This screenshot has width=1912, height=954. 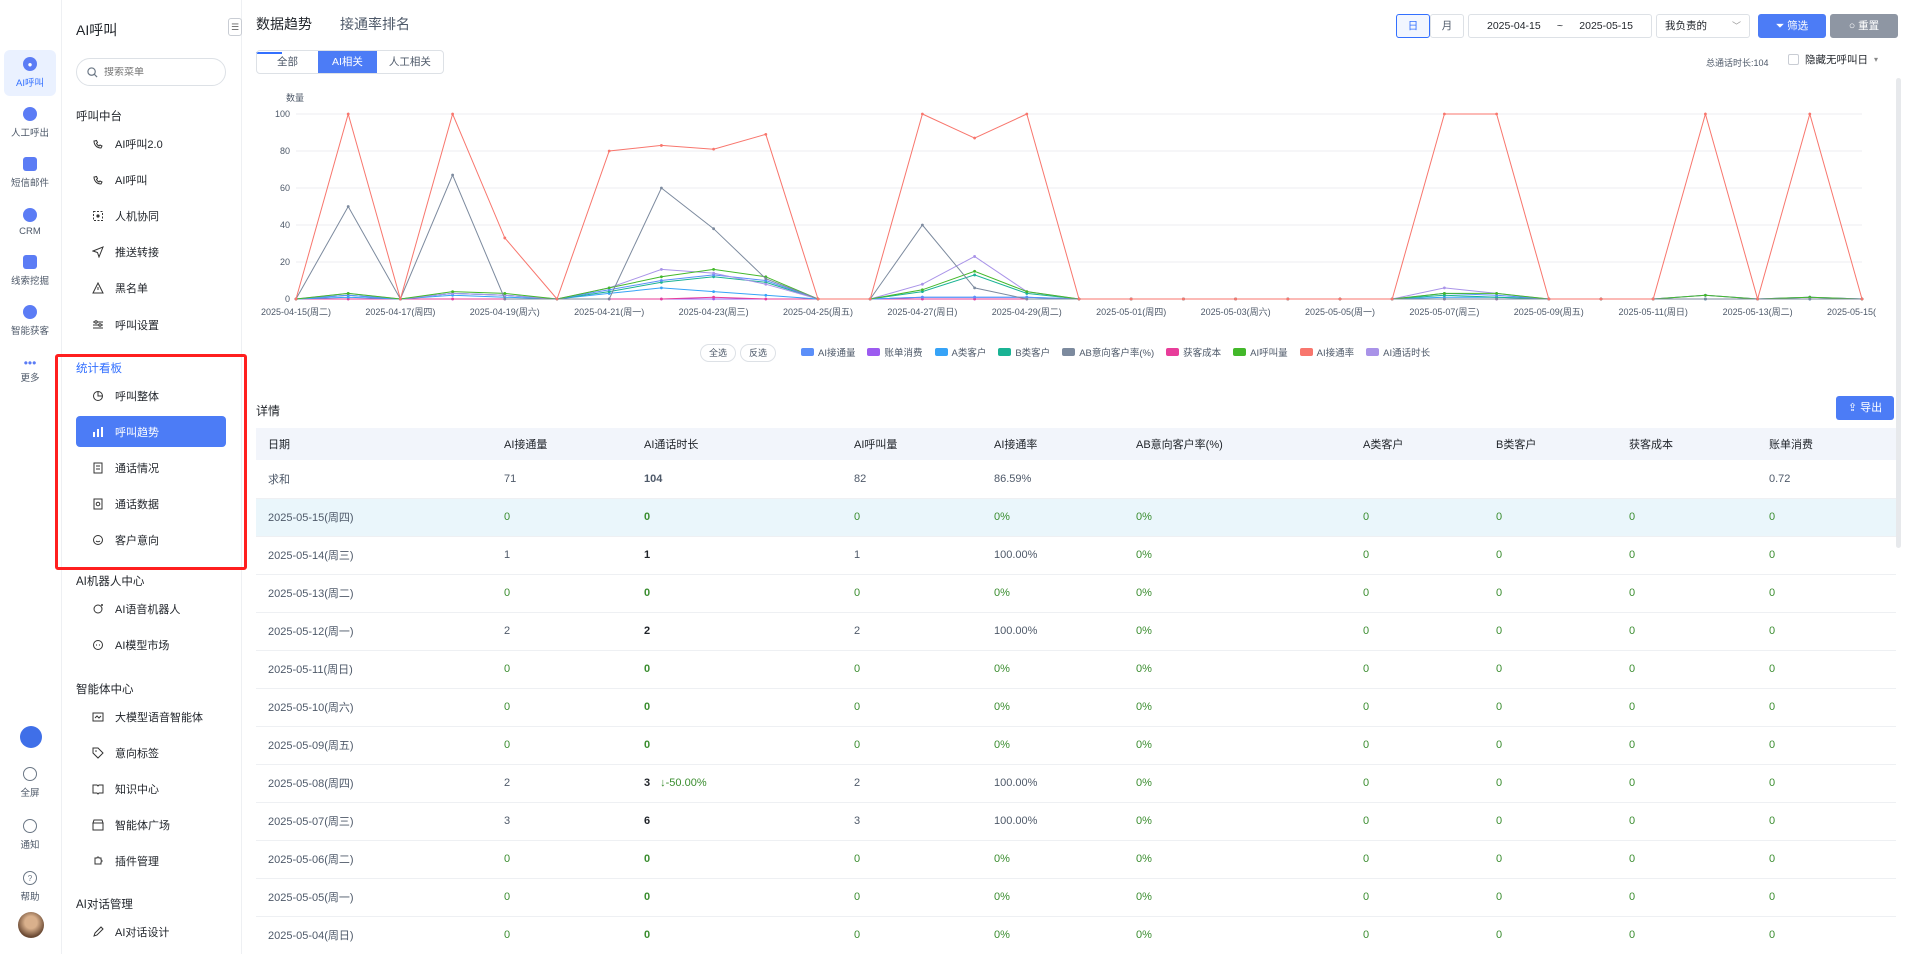 I want to click on sidebar-item: 智能体广场, so click(x=151, y=825).